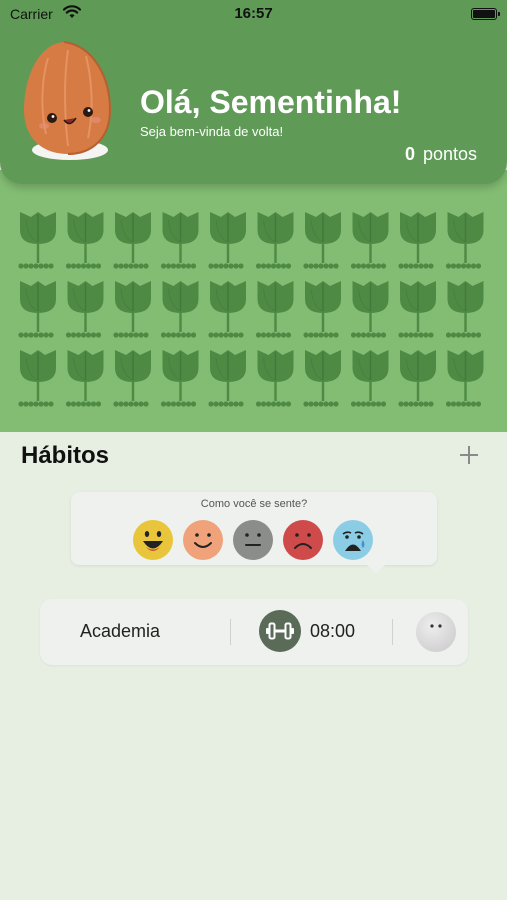 This screenshot has height=900, width=507. Describe the element at coordinates (303, 540) in the screenshot. I see `sad-face-icon` at that location.